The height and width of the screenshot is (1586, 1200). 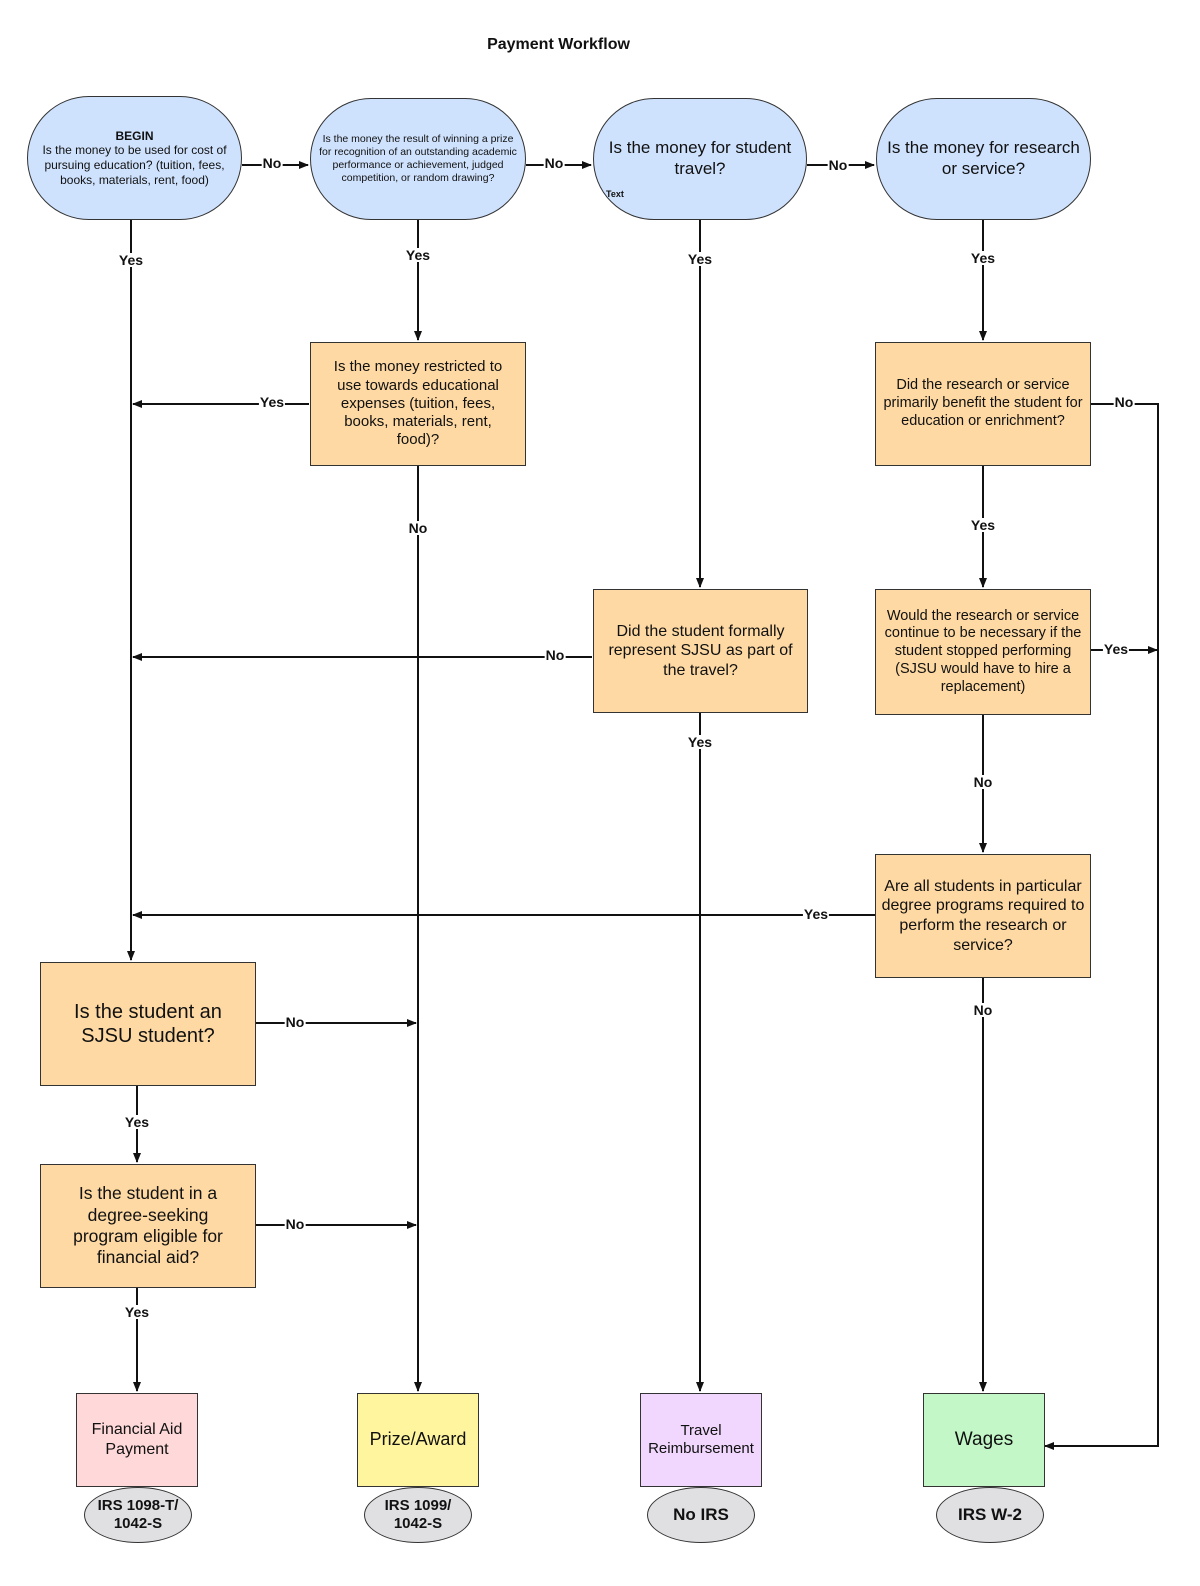 I want to click on travel-question: Is the money for student travel?, so click(x=700, y=158).